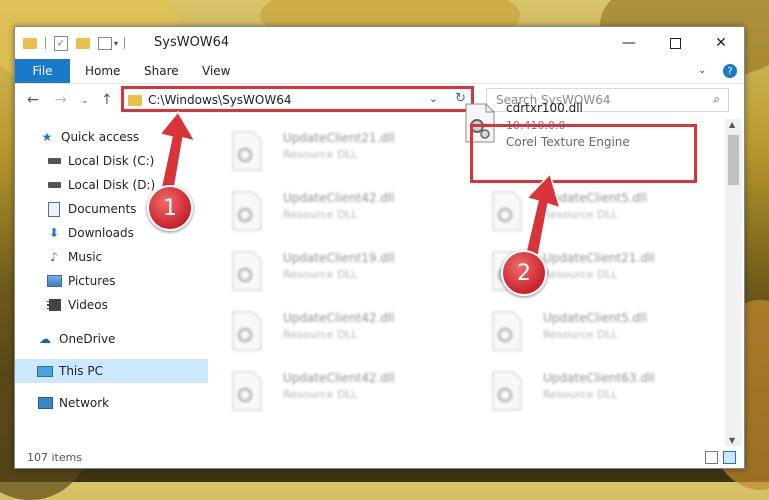 This screenshot has width=769, height=500. What do you see at coordinates (716, 99) in the screenshot?
I see `search-icon: ⌕` at bounding box center [716, 99].